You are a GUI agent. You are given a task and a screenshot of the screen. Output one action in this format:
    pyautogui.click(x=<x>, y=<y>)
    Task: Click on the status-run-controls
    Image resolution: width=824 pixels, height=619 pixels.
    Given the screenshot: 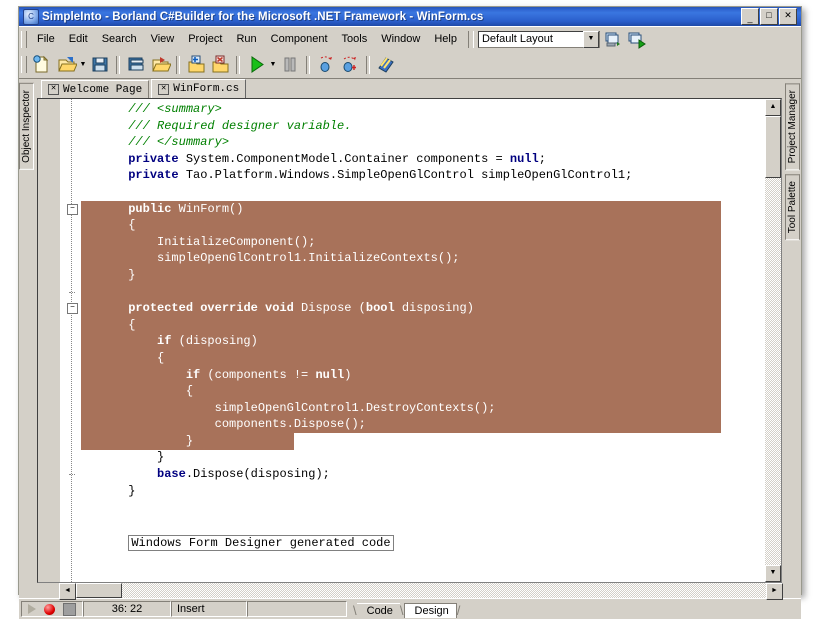 What is the action you would take?
    pyautogui.click(x=52, y=609)
    